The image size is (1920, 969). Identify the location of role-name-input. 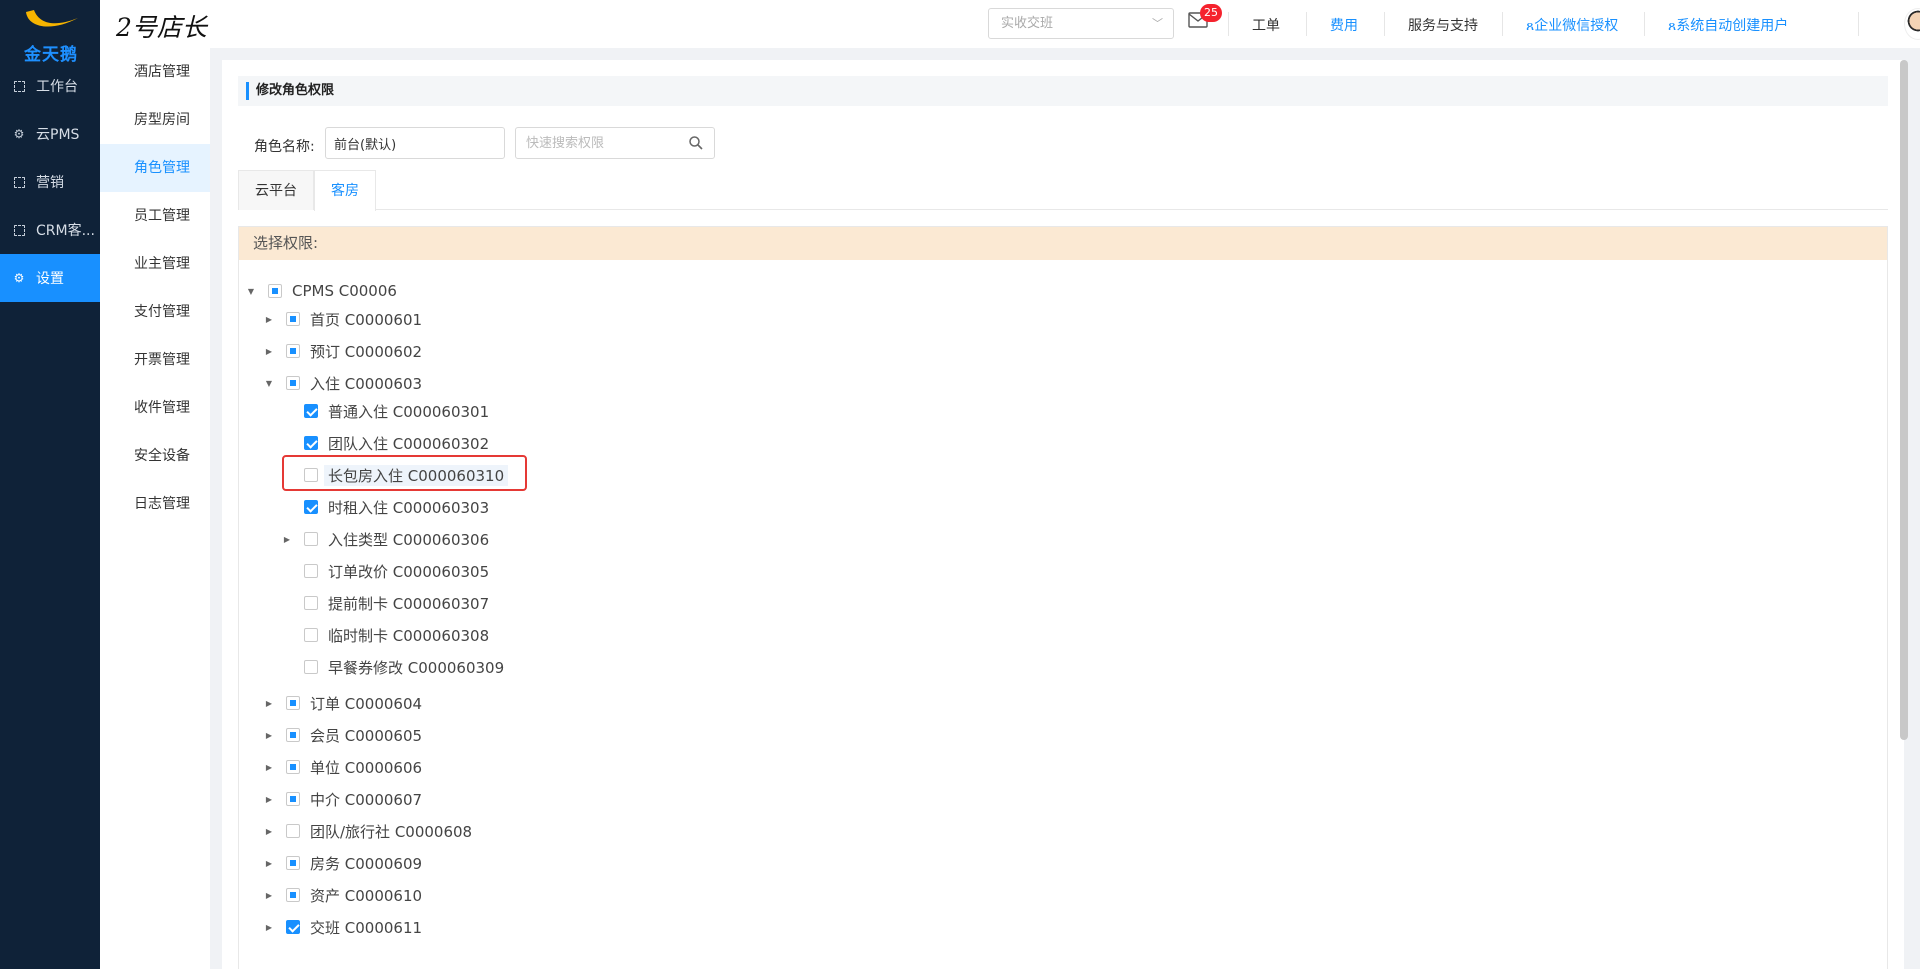
(415, 143).